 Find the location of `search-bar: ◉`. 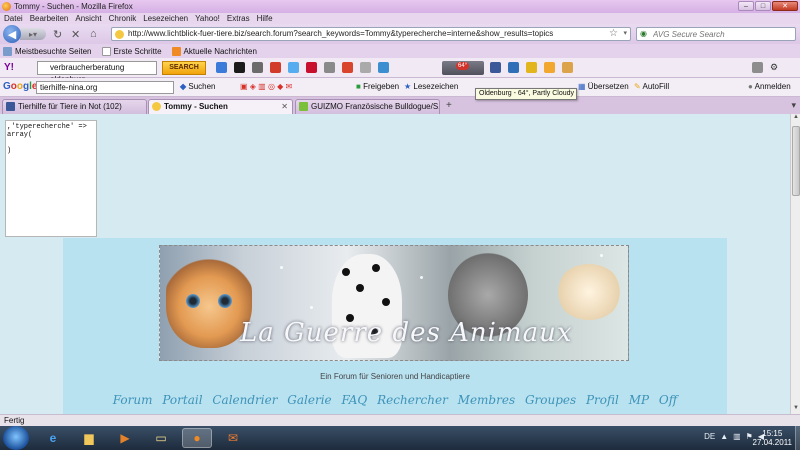

search-bar: ◉ is located at coordinates (716, 34).